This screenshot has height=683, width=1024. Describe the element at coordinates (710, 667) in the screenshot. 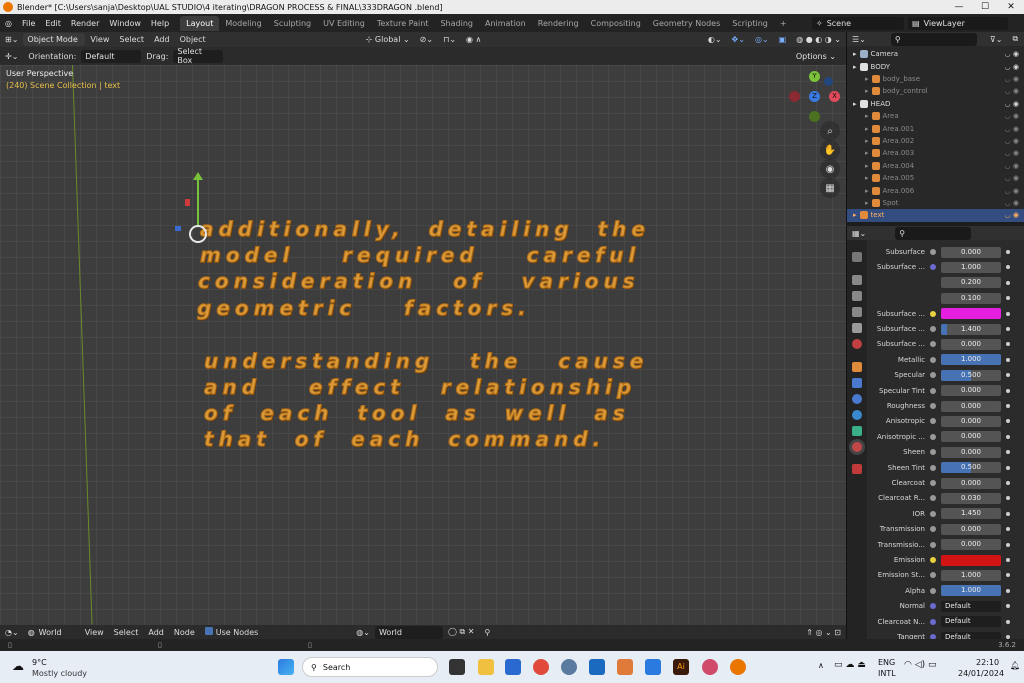

I see `chrome-profile-icon` at that location.